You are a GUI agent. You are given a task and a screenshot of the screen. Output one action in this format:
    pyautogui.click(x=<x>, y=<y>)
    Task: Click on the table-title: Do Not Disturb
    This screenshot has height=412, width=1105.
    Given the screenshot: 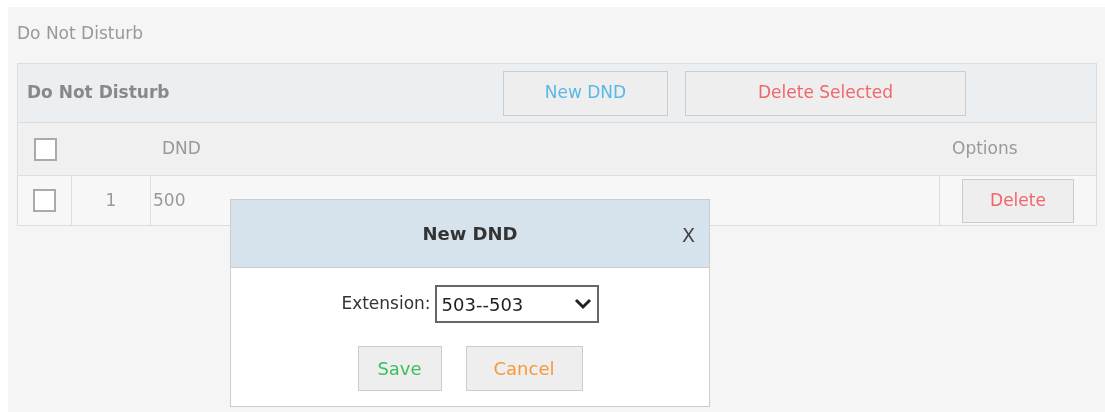 What is the action you would take?
    pyautogui.click(x=99, y=93)
    